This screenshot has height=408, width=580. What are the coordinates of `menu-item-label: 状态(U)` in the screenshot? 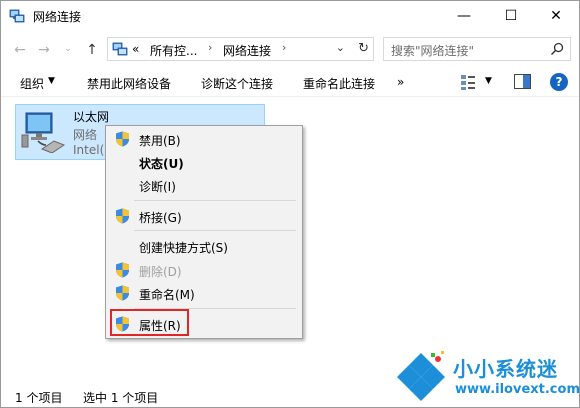 It's located at (161, 164).